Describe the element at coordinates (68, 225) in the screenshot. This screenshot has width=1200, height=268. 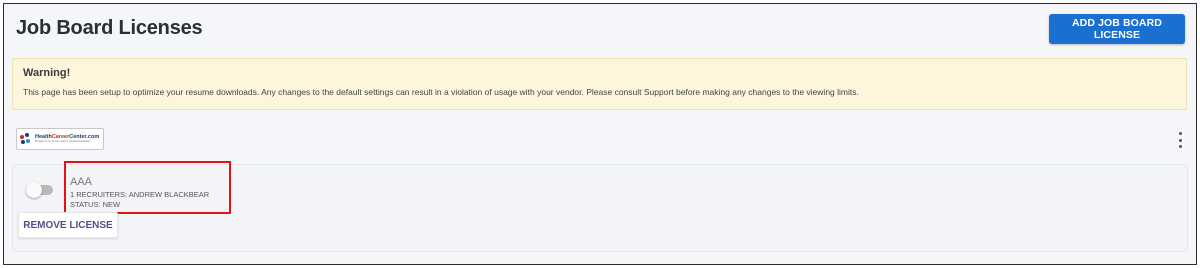
I see `remove-license-button: REMOVE LICENSE` at that location.